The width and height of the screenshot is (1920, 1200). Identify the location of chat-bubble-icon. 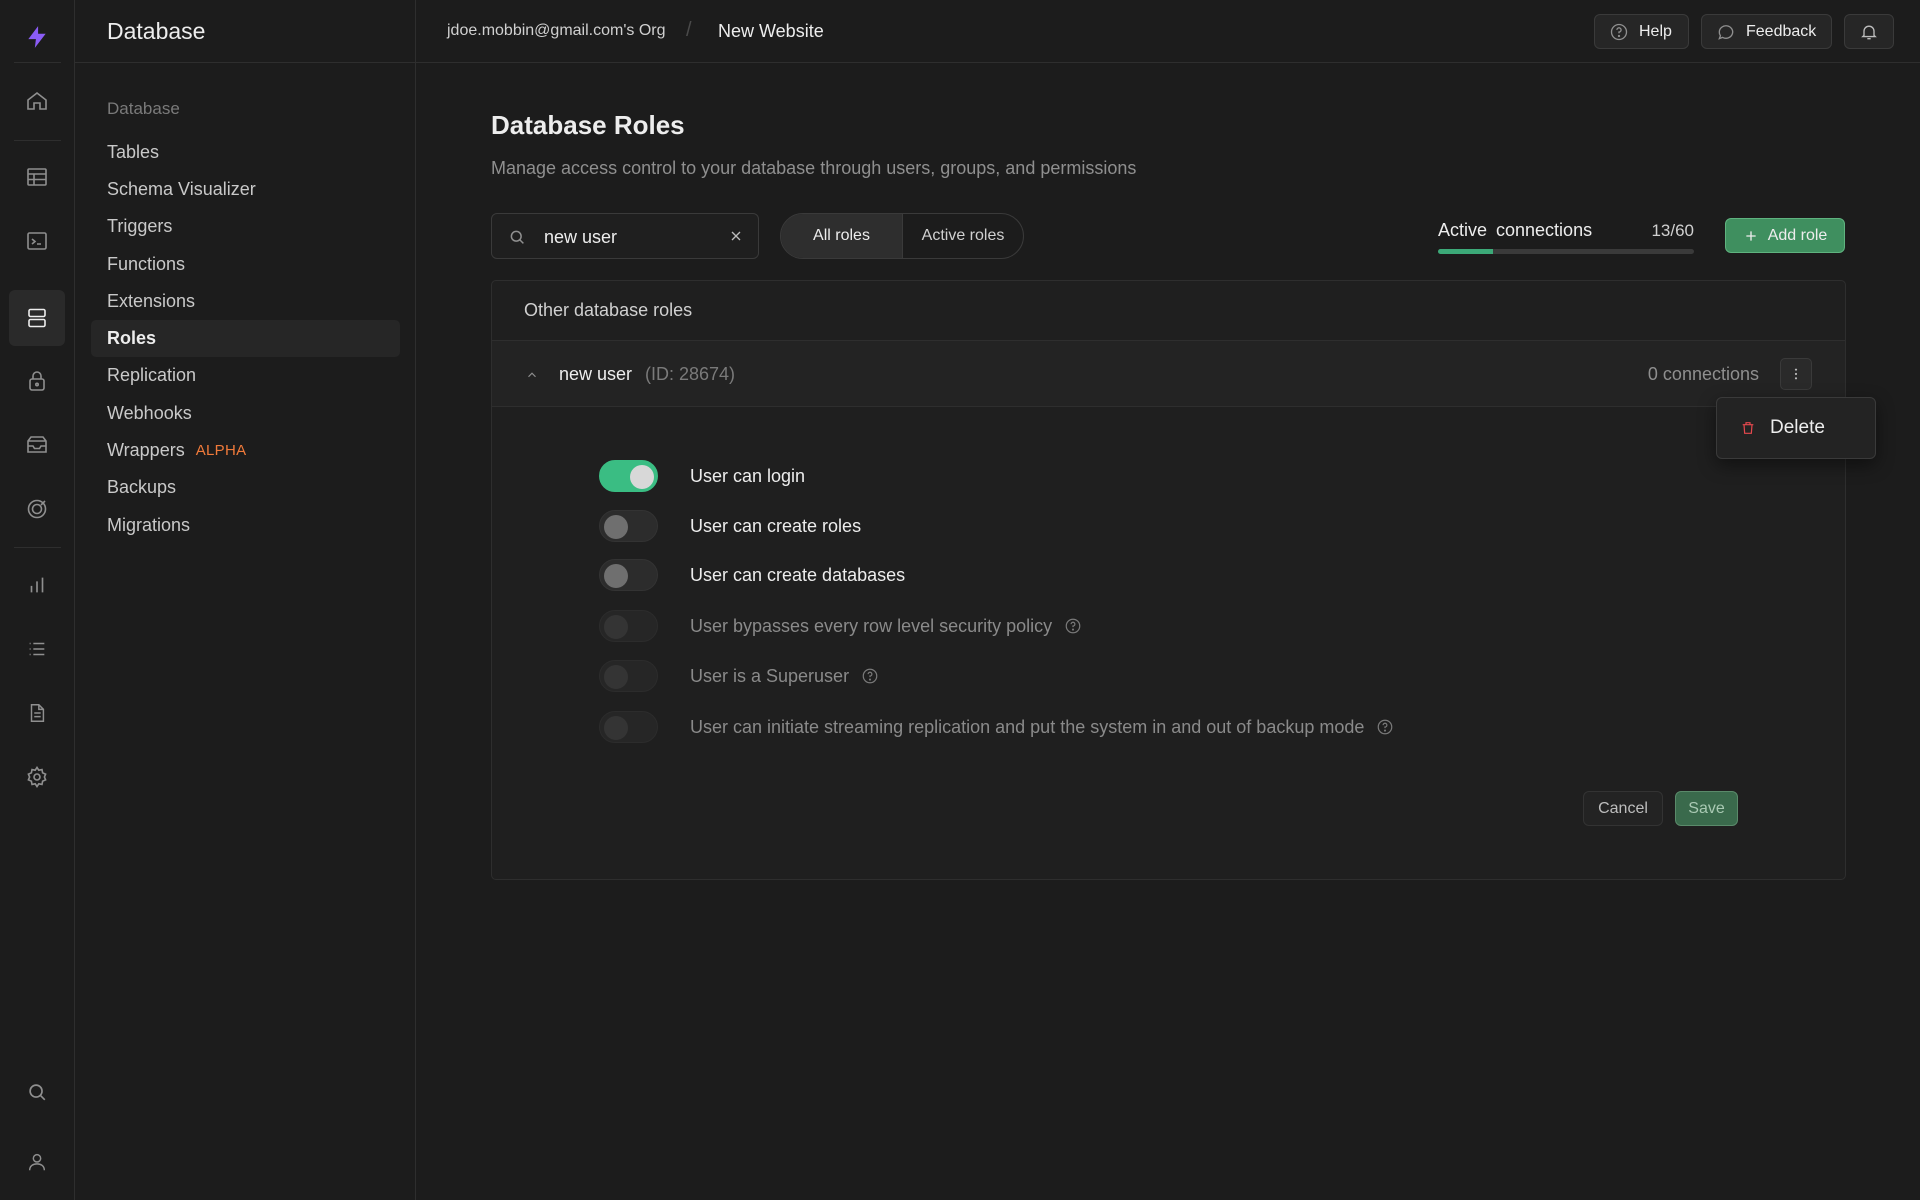
(1726, 32).